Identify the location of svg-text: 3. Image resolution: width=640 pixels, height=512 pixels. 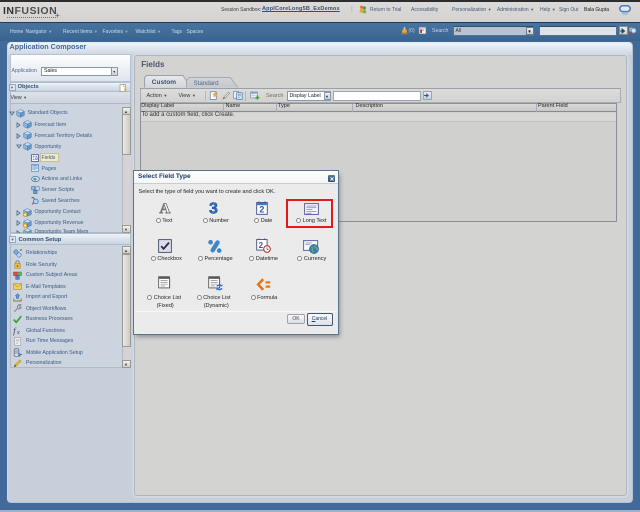
(213, 208).